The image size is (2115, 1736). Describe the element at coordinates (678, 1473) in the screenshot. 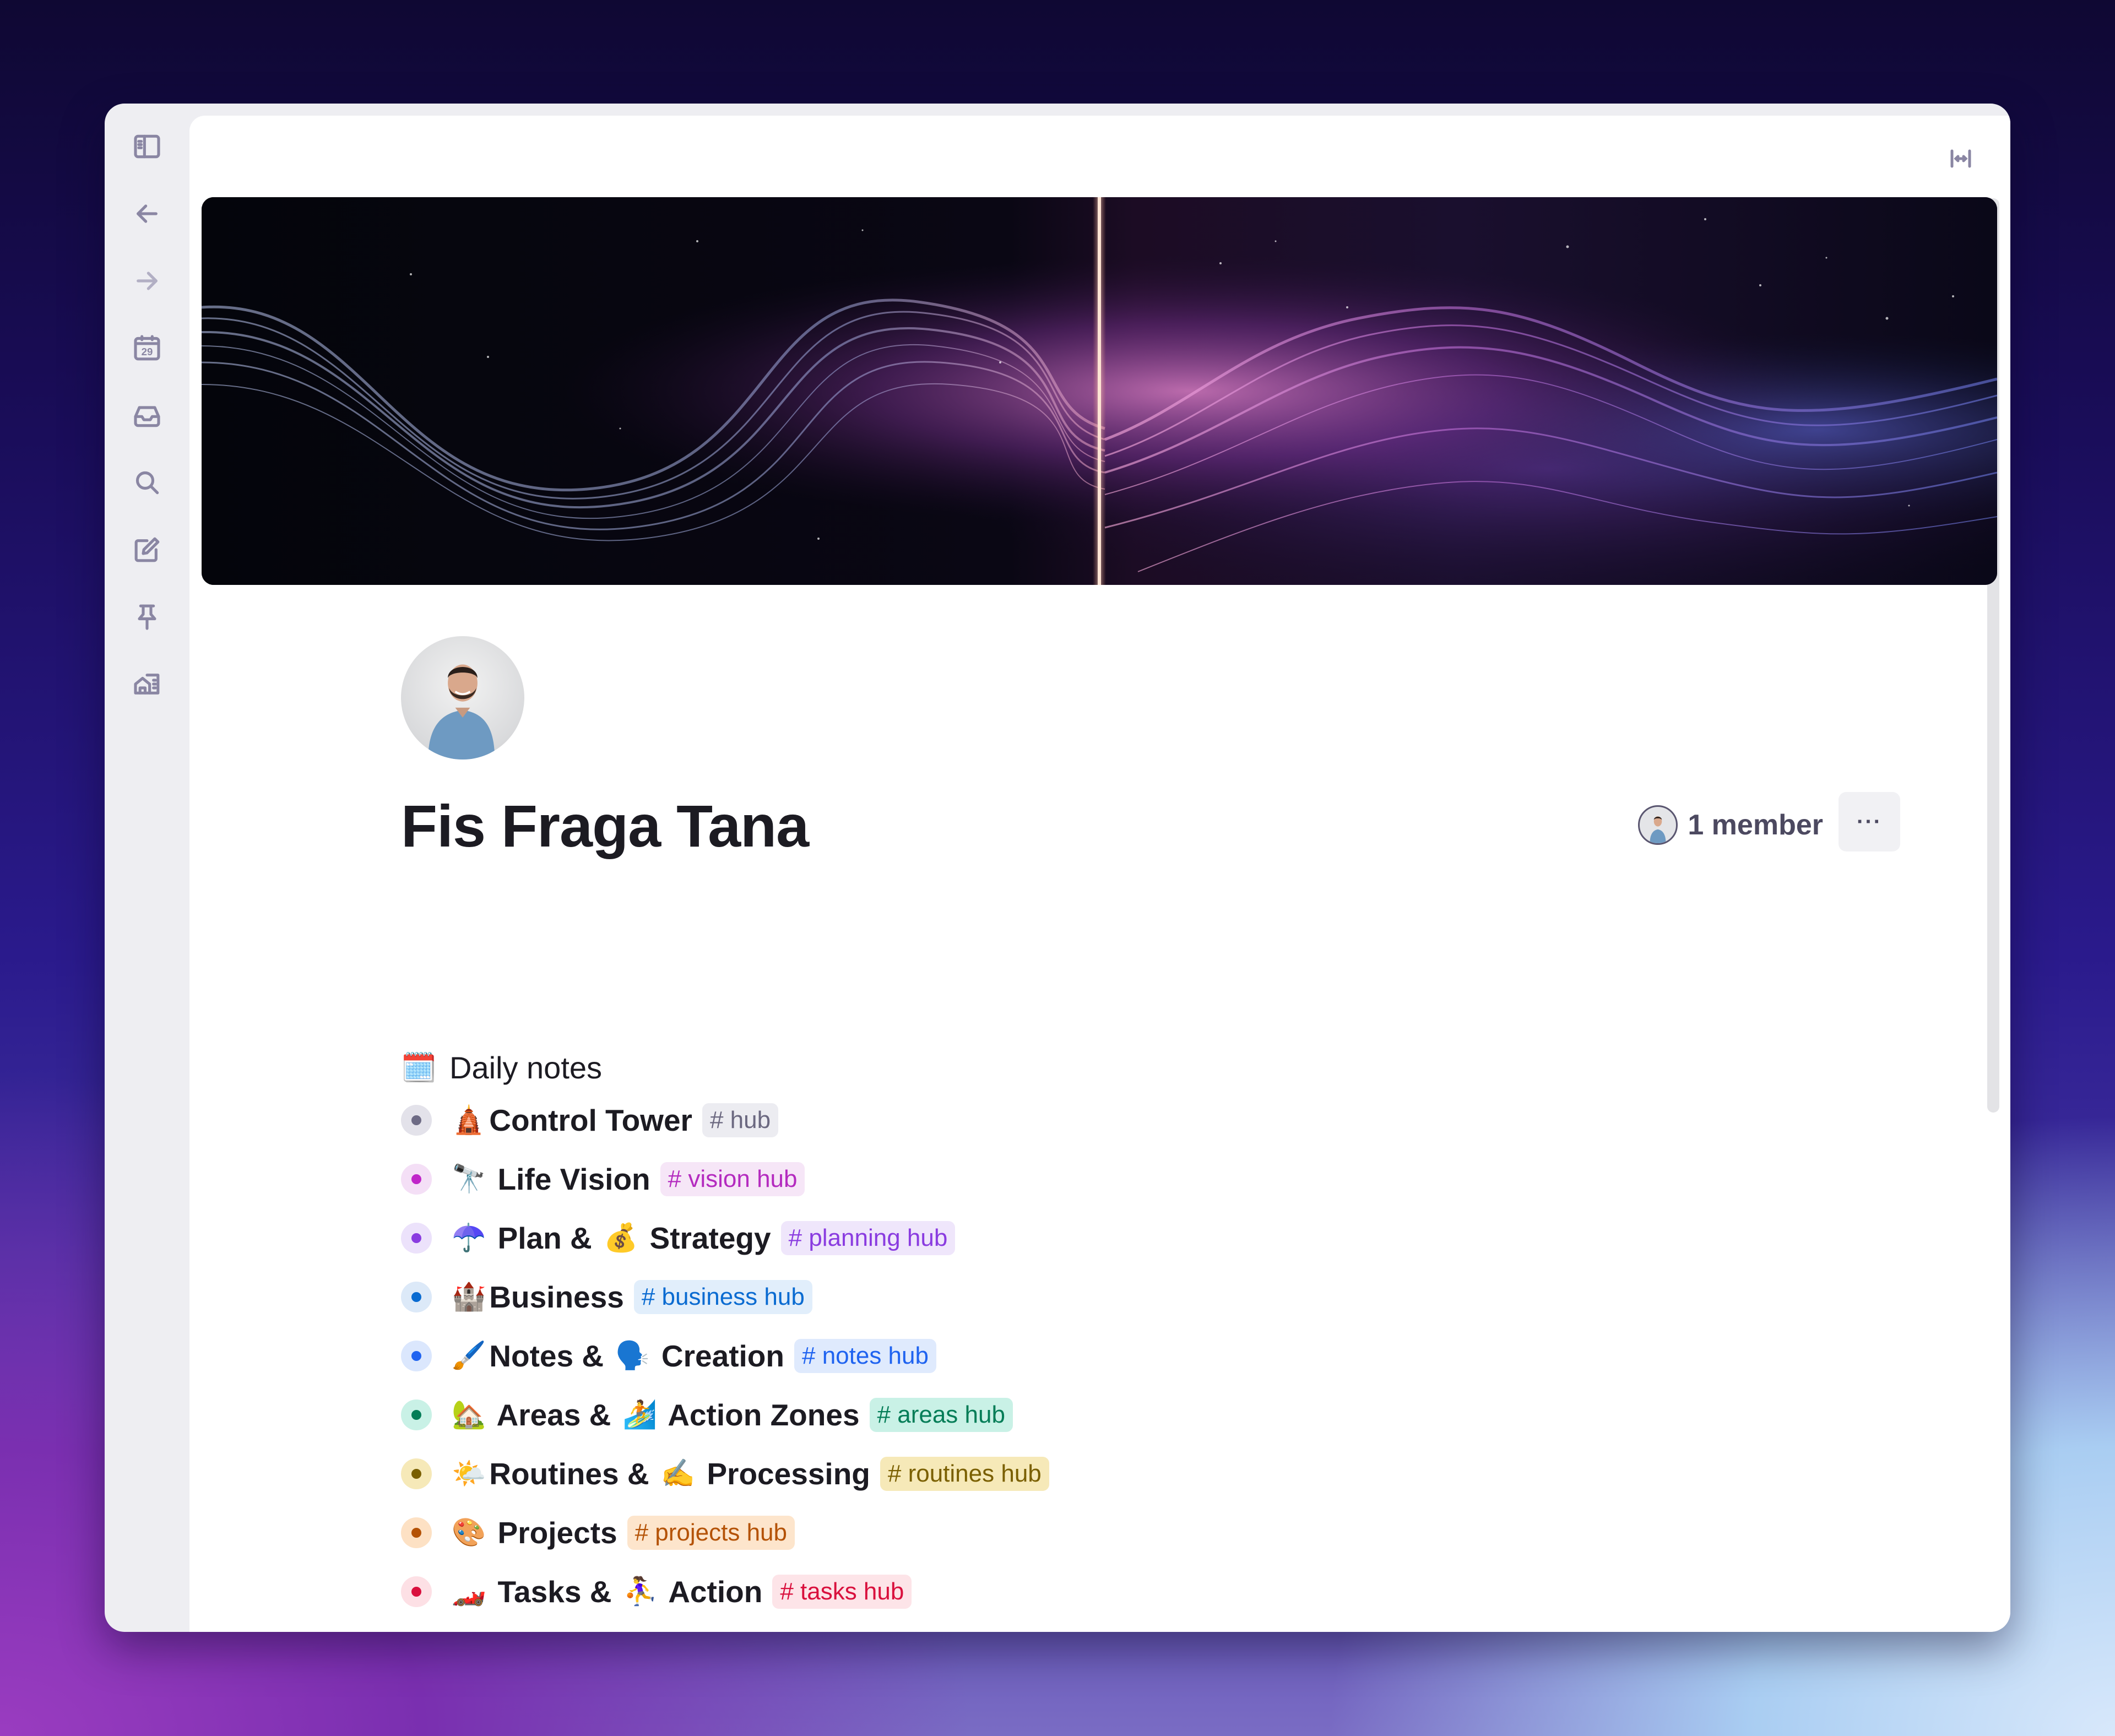

I see `emoji-icon: ✍️` at that location.